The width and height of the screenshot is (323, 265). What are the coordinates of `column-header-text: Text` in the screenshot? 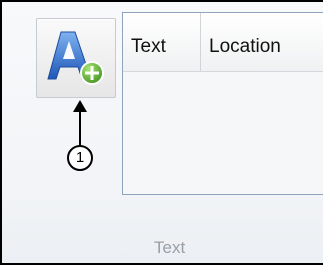 It's located at (162, 42).